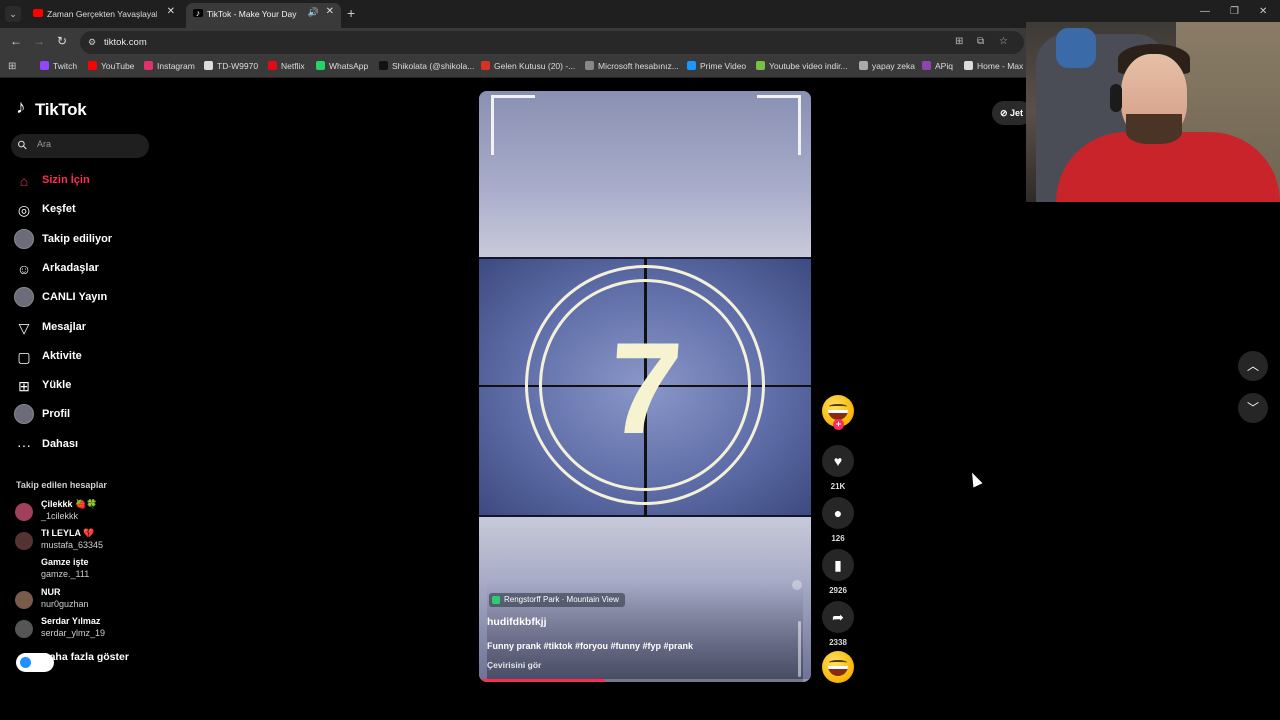 The width and height of the screenshot is (1280, 720). Describe the element at coordinates (125, 42) in the screenshot. I see `url-text: tiktok.com` at that location.